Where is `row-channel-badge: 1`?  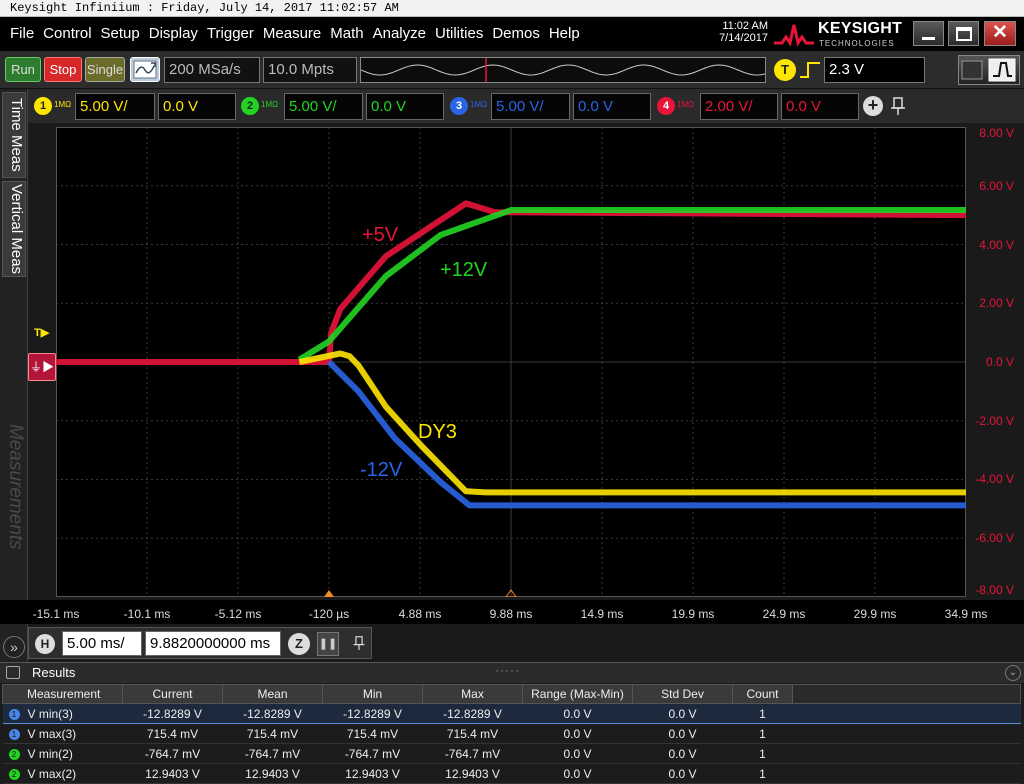
row-channel-badge: 1 is located at coordinates (14, 714).